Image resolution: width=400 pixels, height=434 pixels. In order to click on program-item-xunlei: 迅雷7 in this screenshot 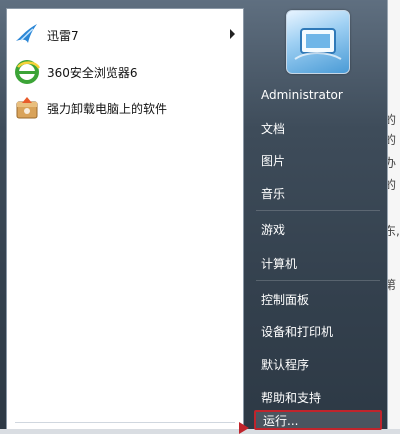, I will do `click(126, 35)`.